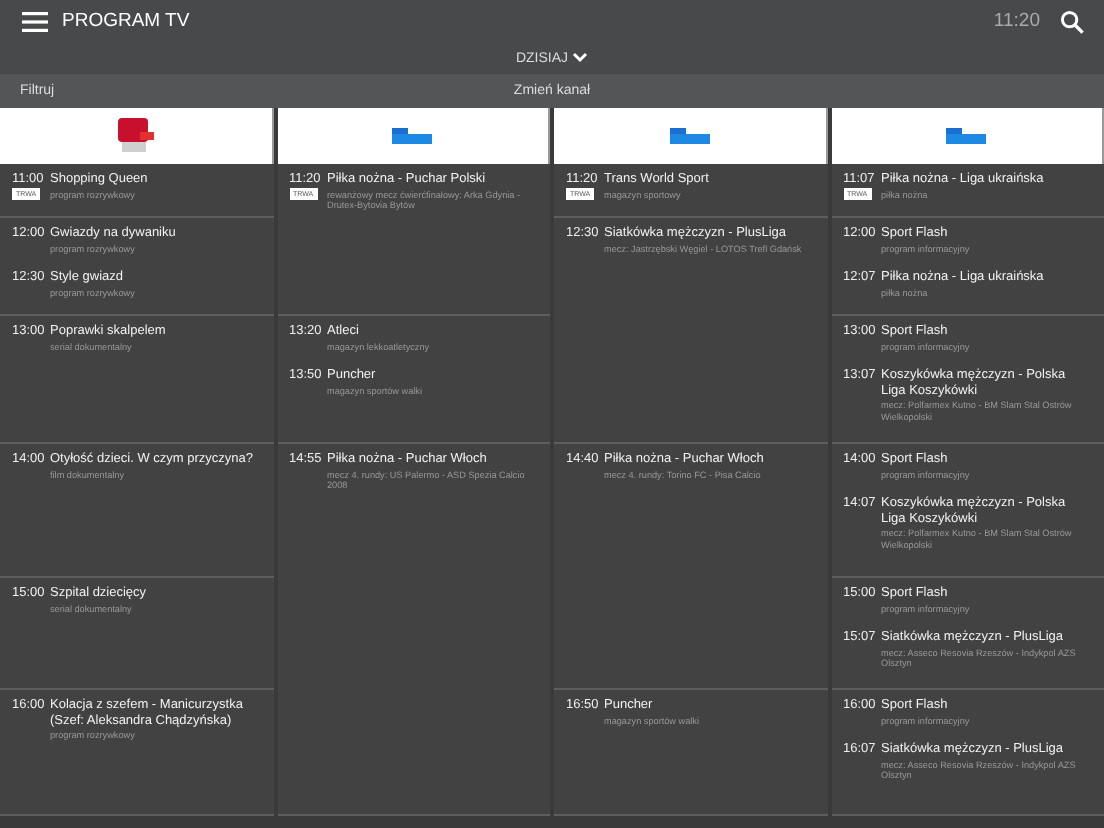 The height and width of the screenshot is (828, 1104). Describe the element at coordinates (1072, 21) in the screenshot. I see `search-icon` at that location.